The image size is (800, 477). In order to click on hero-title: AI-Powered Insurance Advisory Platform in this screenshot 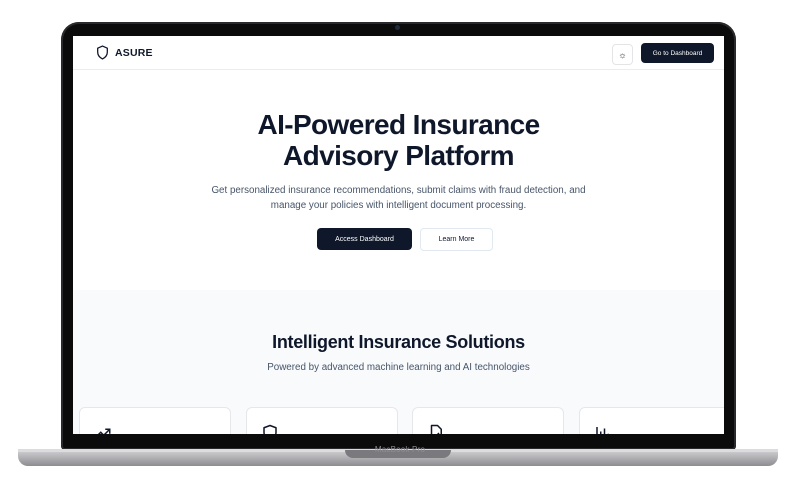, I will do `click(398, 140)`.